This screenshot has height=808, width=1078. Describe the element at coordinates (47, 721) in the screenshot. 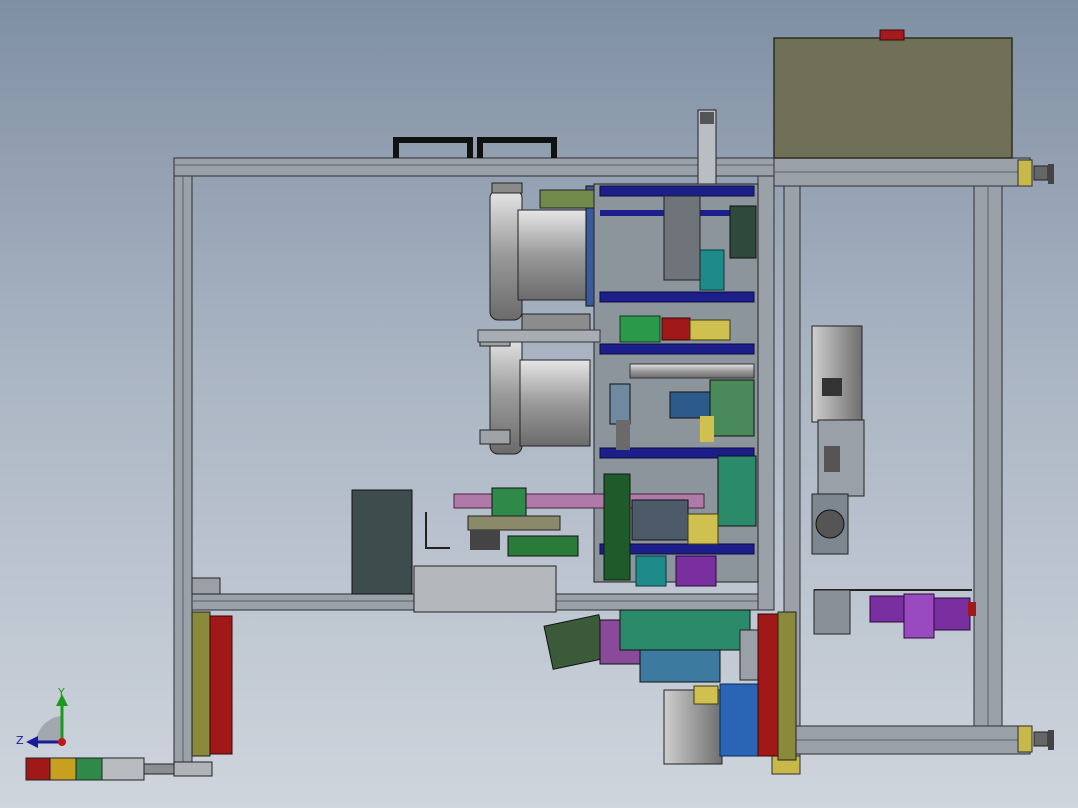

I see `axis-triad-icon` at that location.